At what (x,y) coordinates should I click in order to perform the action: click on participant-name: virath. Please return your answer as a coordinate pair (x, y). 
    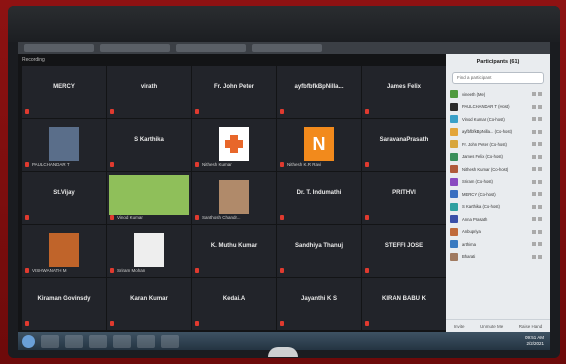
    Looking at the image, I should click on (149, 87).